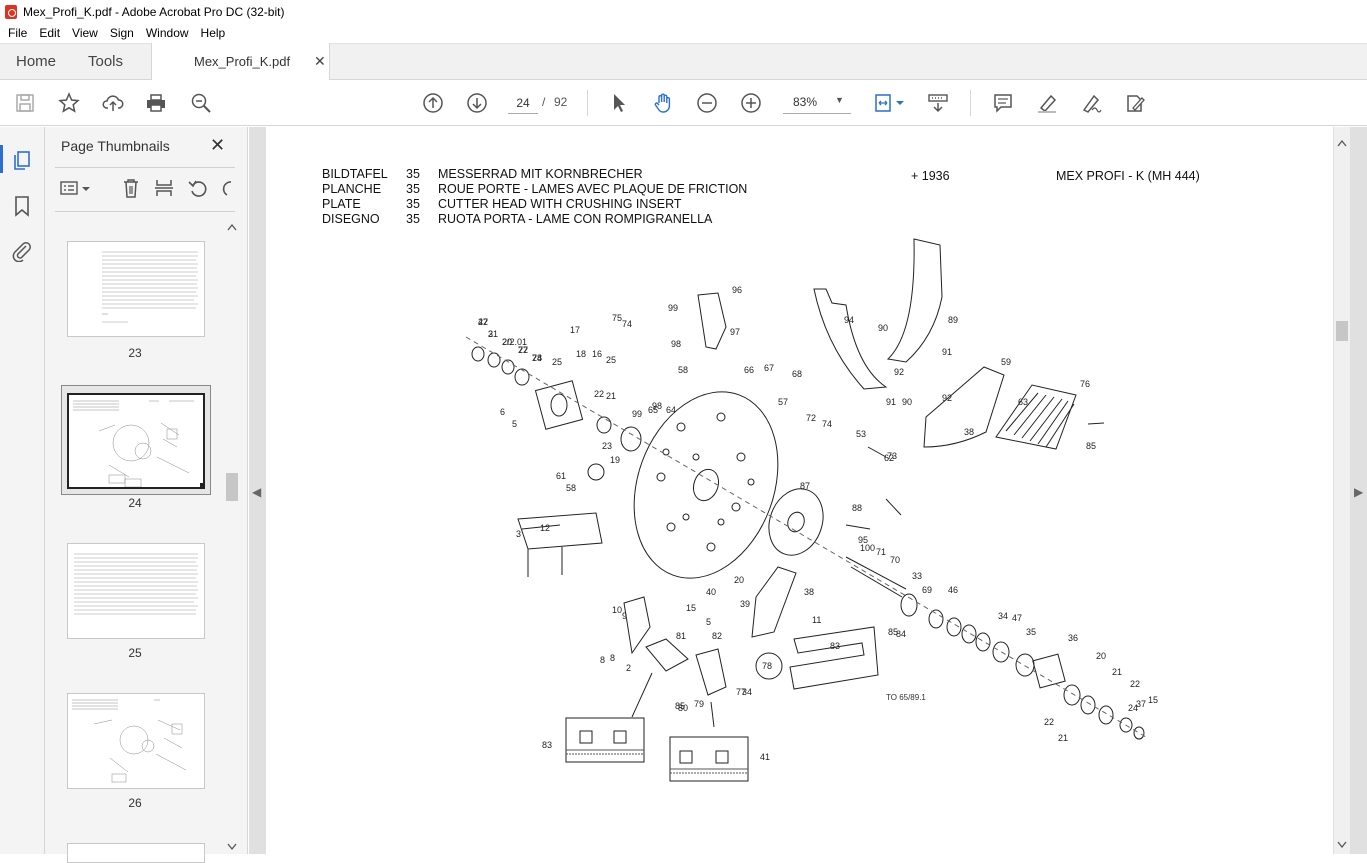  What do you see at coordinates (113, 103) in the screenshot?
I see `upload-icon` at bounding box center [113, 103].